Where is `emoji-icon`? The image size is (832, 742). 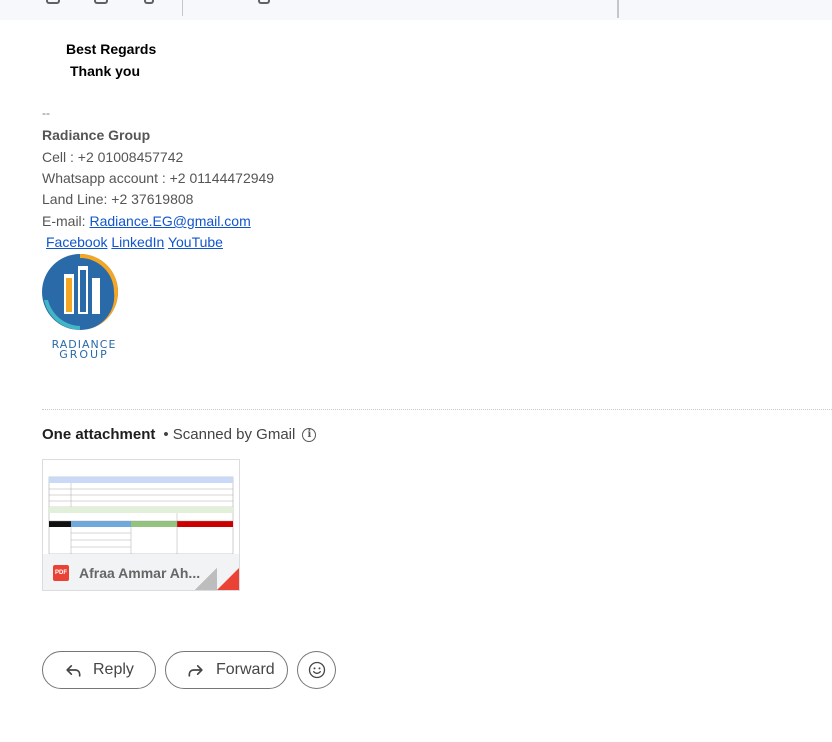
emoji-icon is located at coordinates (316, 670).